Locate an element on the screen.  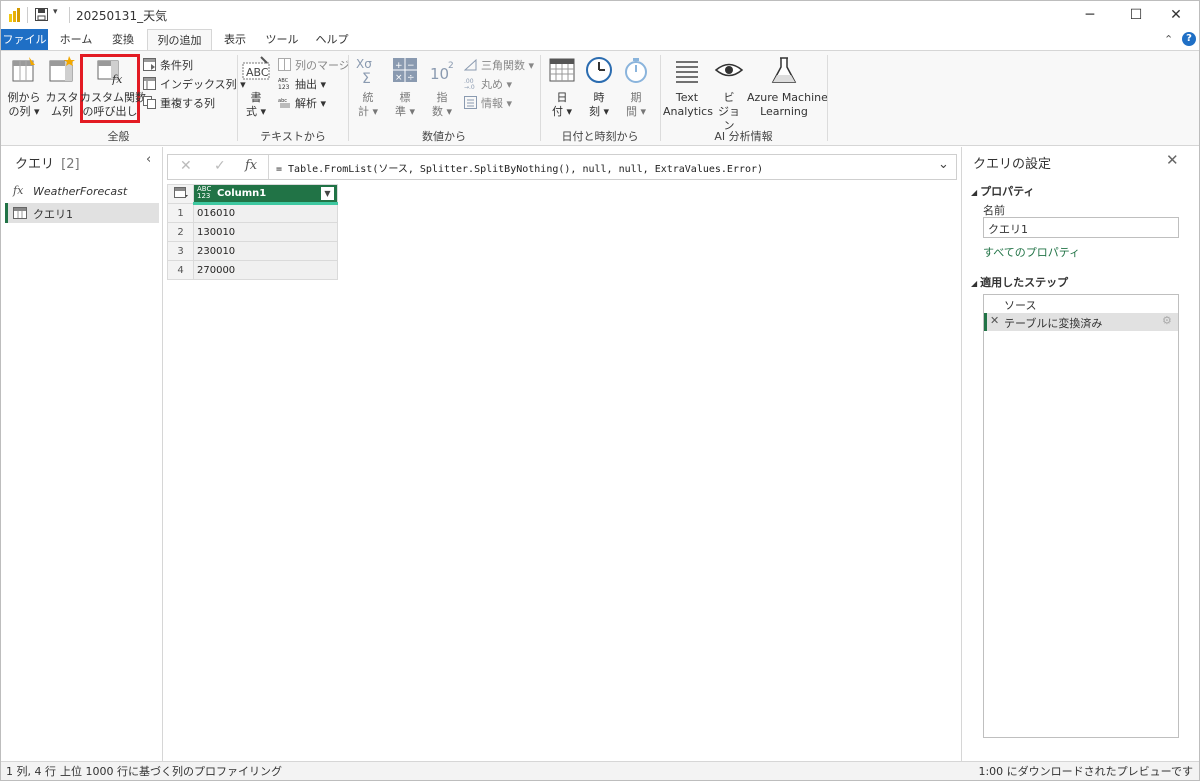
queries-title-label: クエリ is located at coordinates (35, 164).